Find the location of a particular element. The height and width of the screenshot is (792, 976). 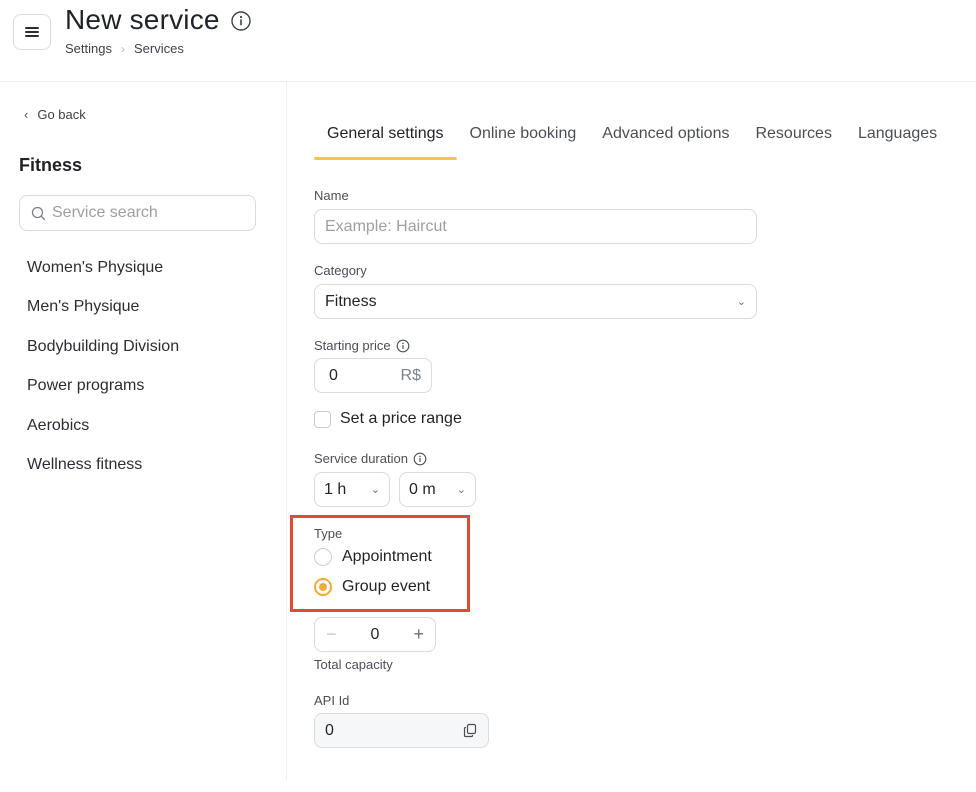

appointment-label: Appointment is located at coordinates (387, 556).